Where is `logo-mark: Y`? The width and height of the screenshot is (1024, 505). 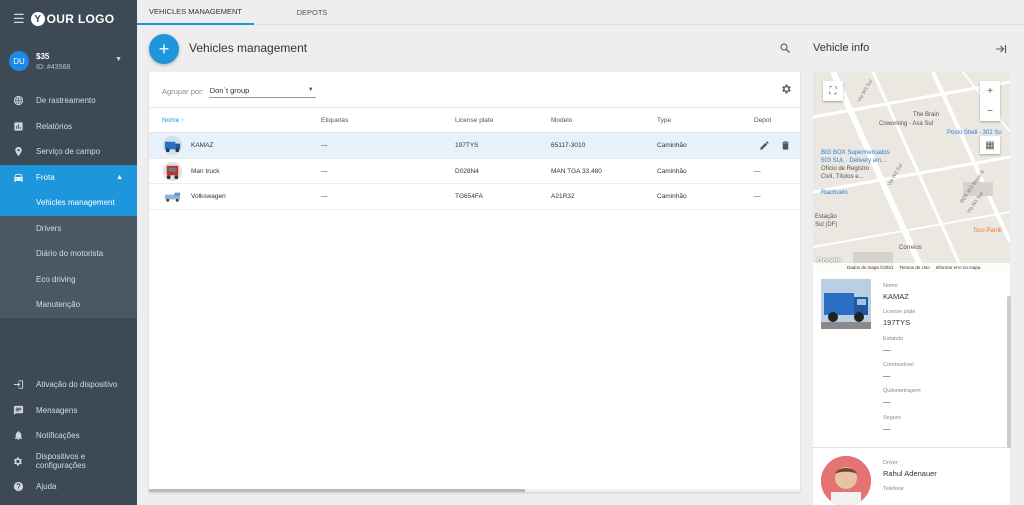
logo-mark: Y is located at coordinates (37, 19).